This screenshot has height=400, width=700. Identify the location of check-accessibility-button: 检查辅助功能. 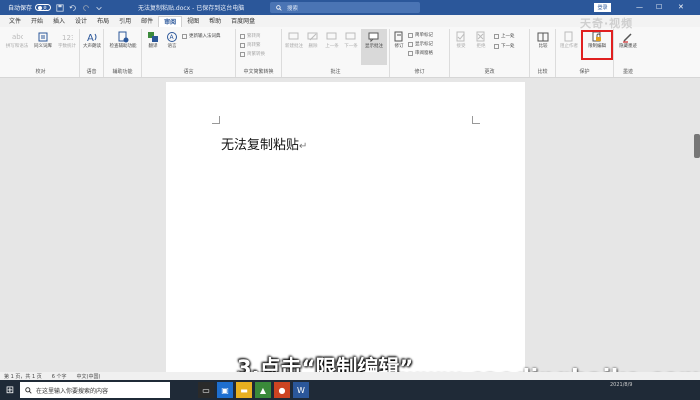
(123, 40).